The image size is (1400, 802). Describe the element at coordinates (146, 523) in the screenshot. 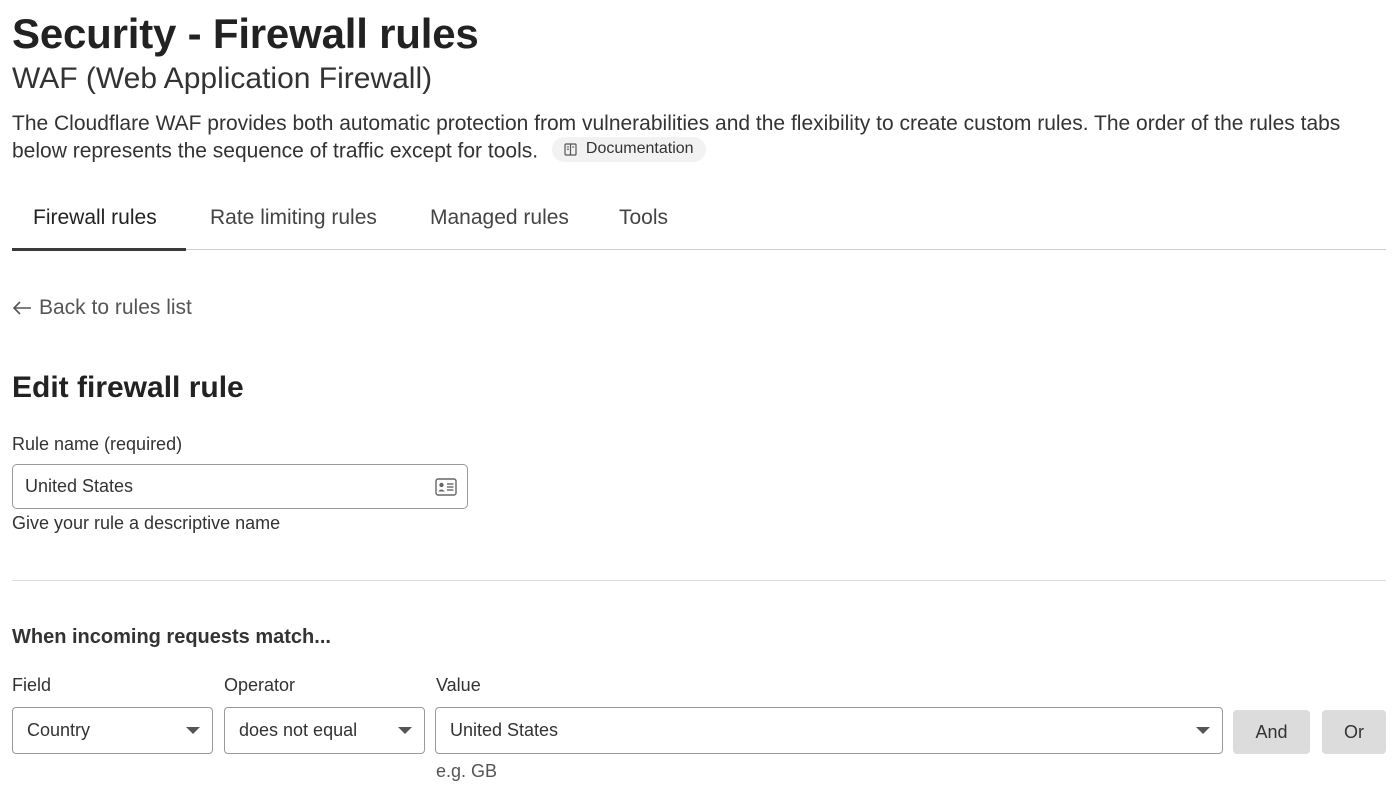

I see `rule-name-hint: Give your rule a descriptive name` at that location.